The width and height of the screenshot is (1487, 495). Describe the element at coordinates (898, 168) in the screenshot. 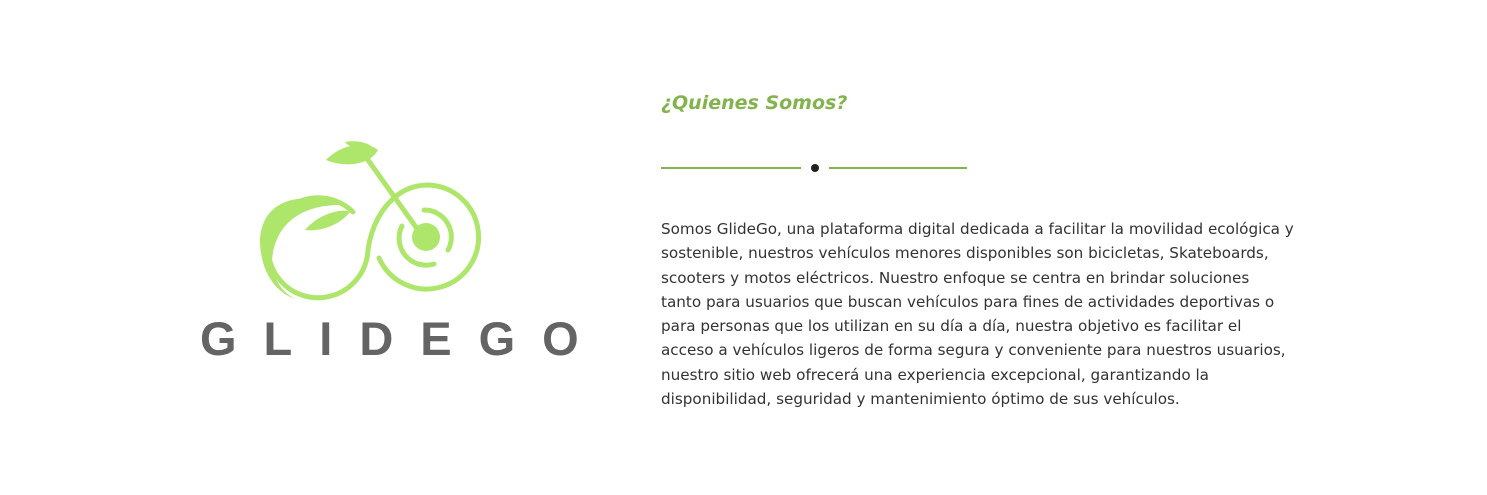

I see `divider-line-right` at that location.